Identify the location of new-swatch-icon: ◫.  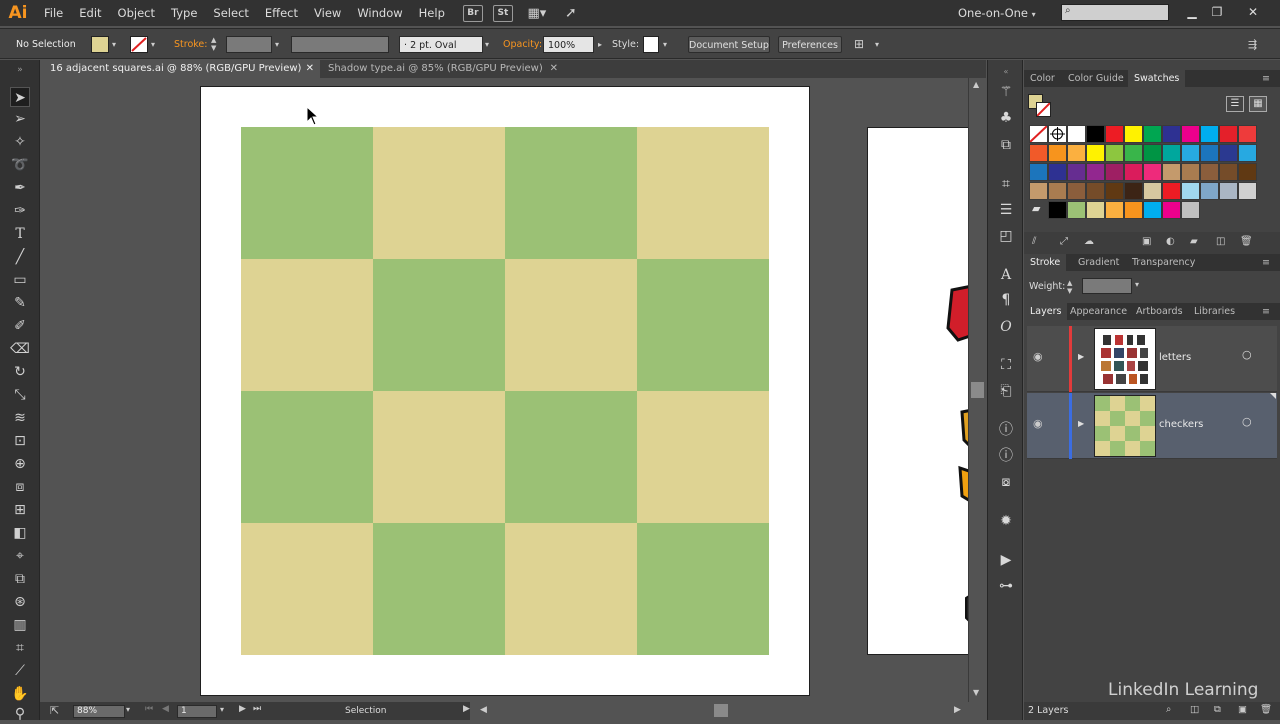
(1220, 241).